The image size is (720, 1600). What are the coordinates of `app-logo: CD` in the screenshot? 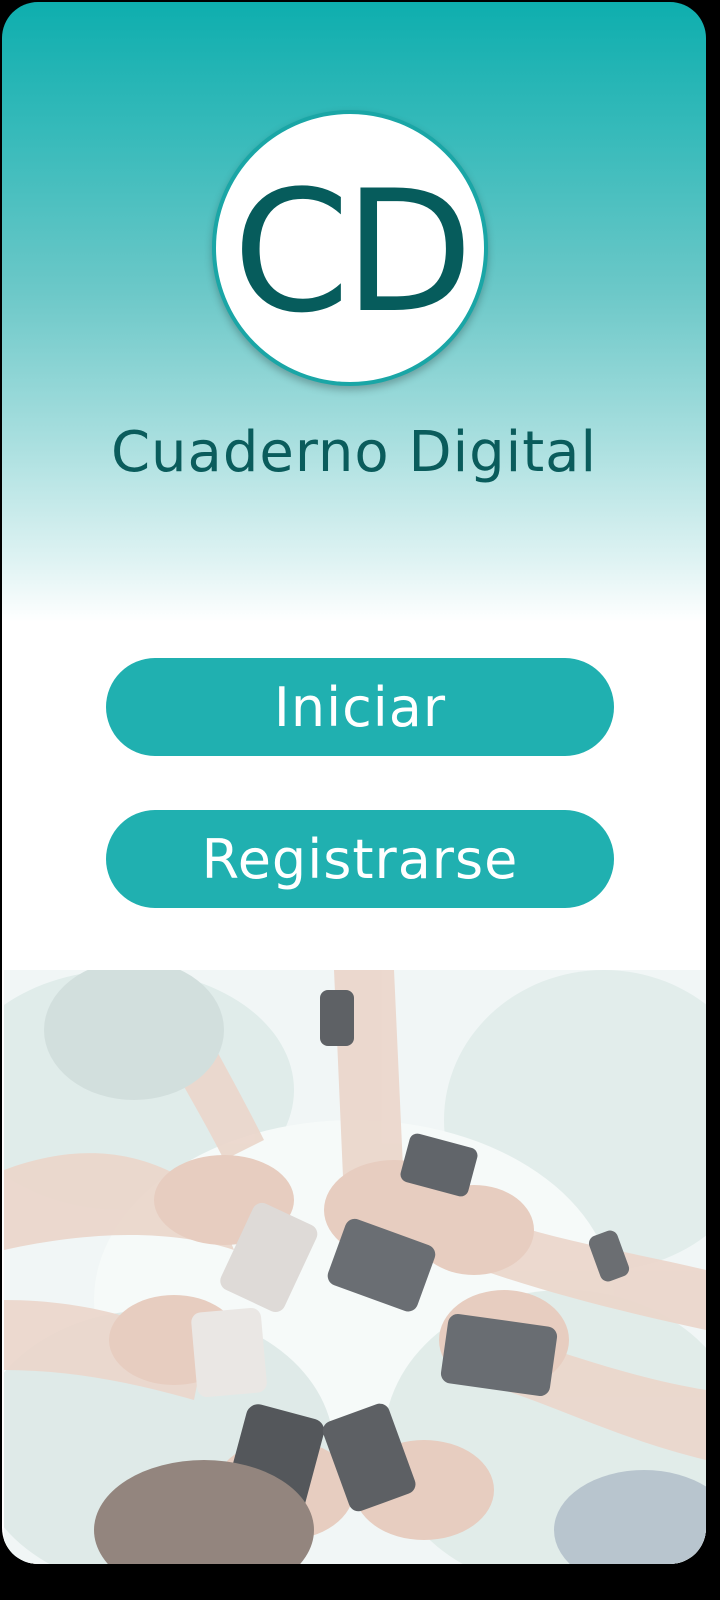 It's located at (350, 248).